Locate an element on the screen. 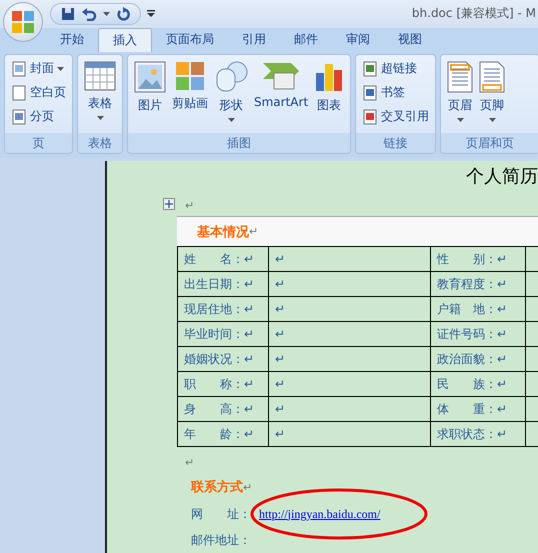 The width and height of the screenshot is (538, 553). ribbon-button: 剪贴画 is located at coordinates (190, 93).